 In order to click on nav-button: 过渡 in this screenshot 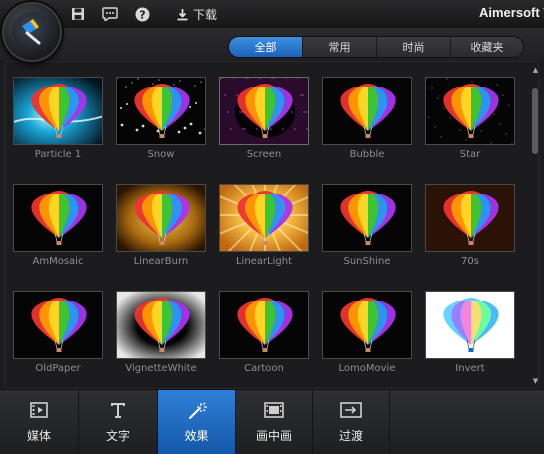, I will do `click(351, 422)`.